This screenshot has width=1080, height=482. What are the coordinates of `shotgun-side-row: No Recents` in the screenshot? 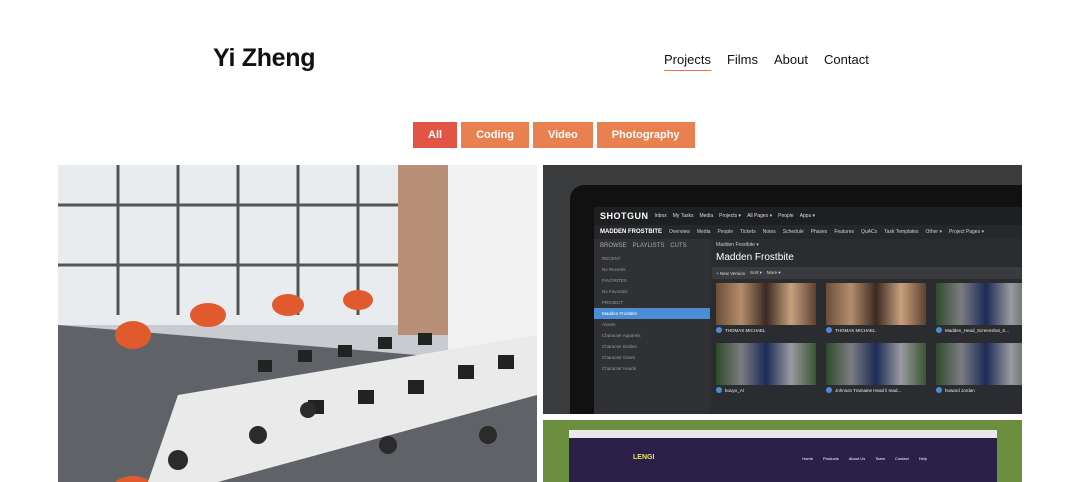 It's located at (614, 269).